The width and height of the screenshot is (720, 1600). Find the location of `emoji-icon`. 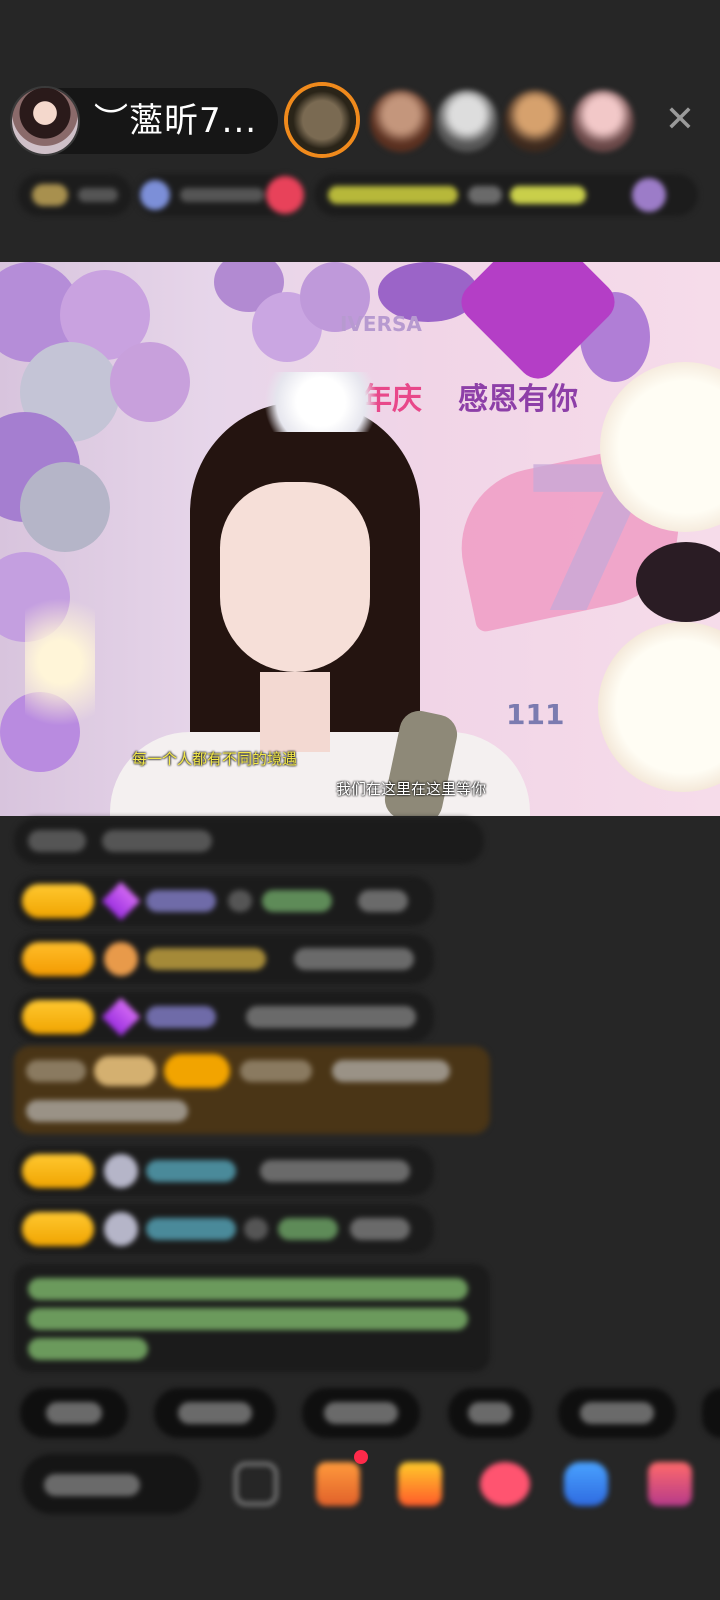

emoji-icon is located at coordinates (256, 1484).